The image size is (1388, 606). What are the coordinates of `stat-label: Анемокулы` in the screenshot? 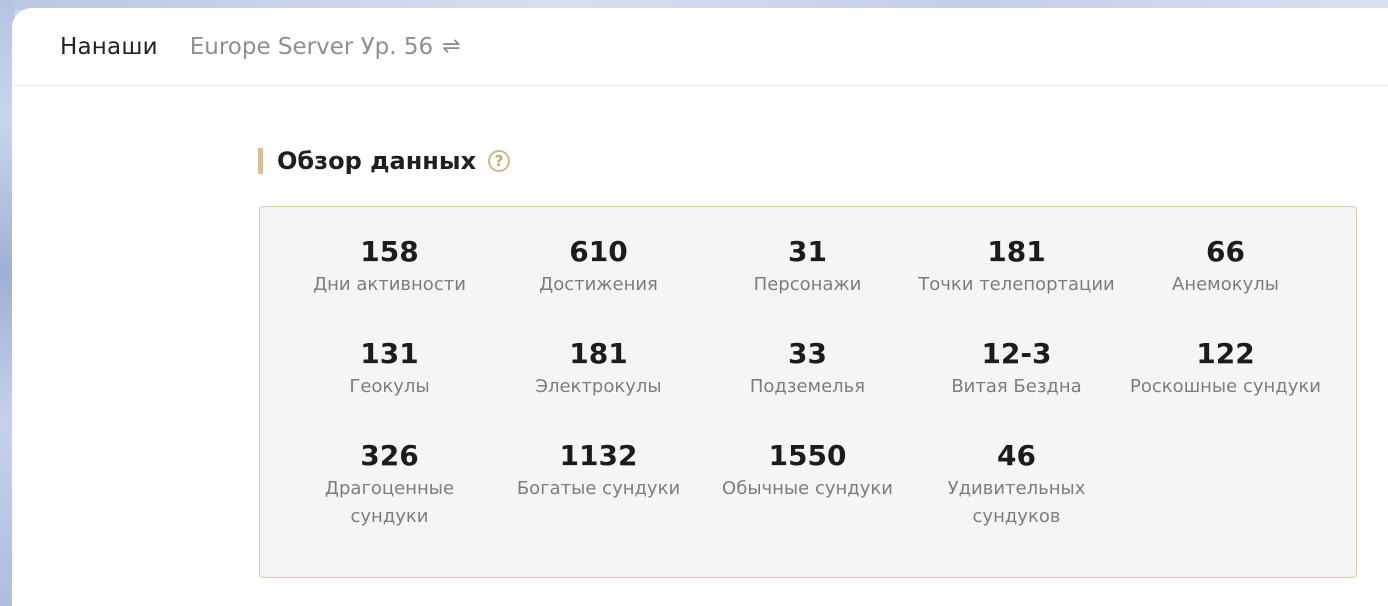 It's located at (1225, 284).